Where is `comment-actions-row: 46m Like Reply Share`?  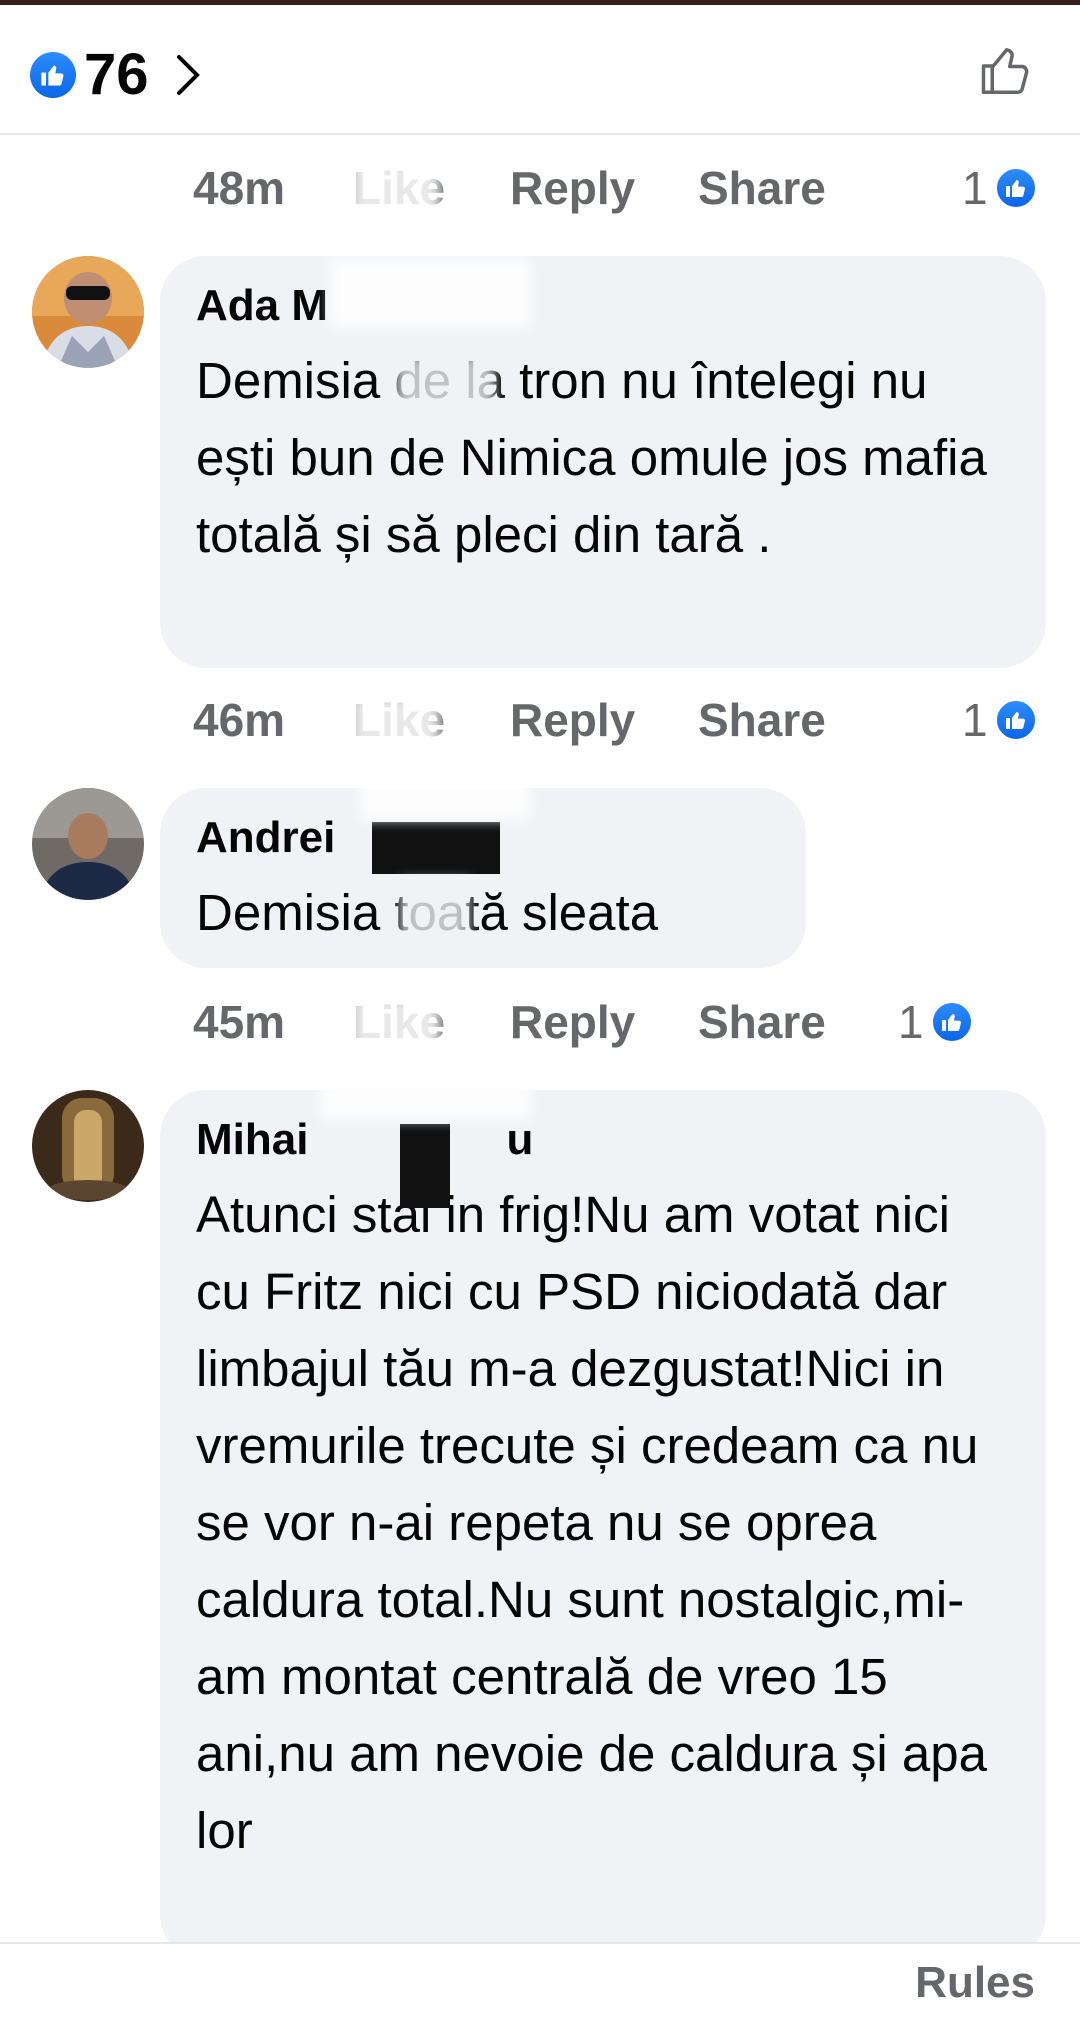 comment-actions-row: 46m Like Reply Share is located at coordinates (509, 720).